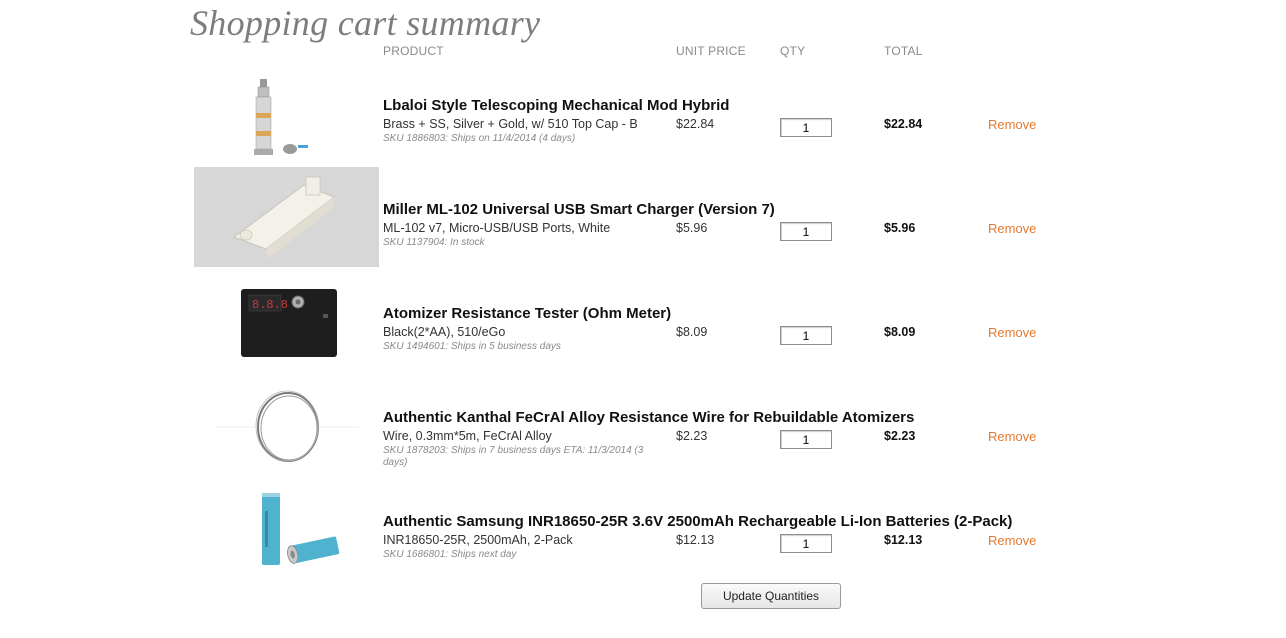 The image size is (1286, 638). I want to click on product-sku: SKU 1494601: Ships in 5 business days, so click(472, 346).